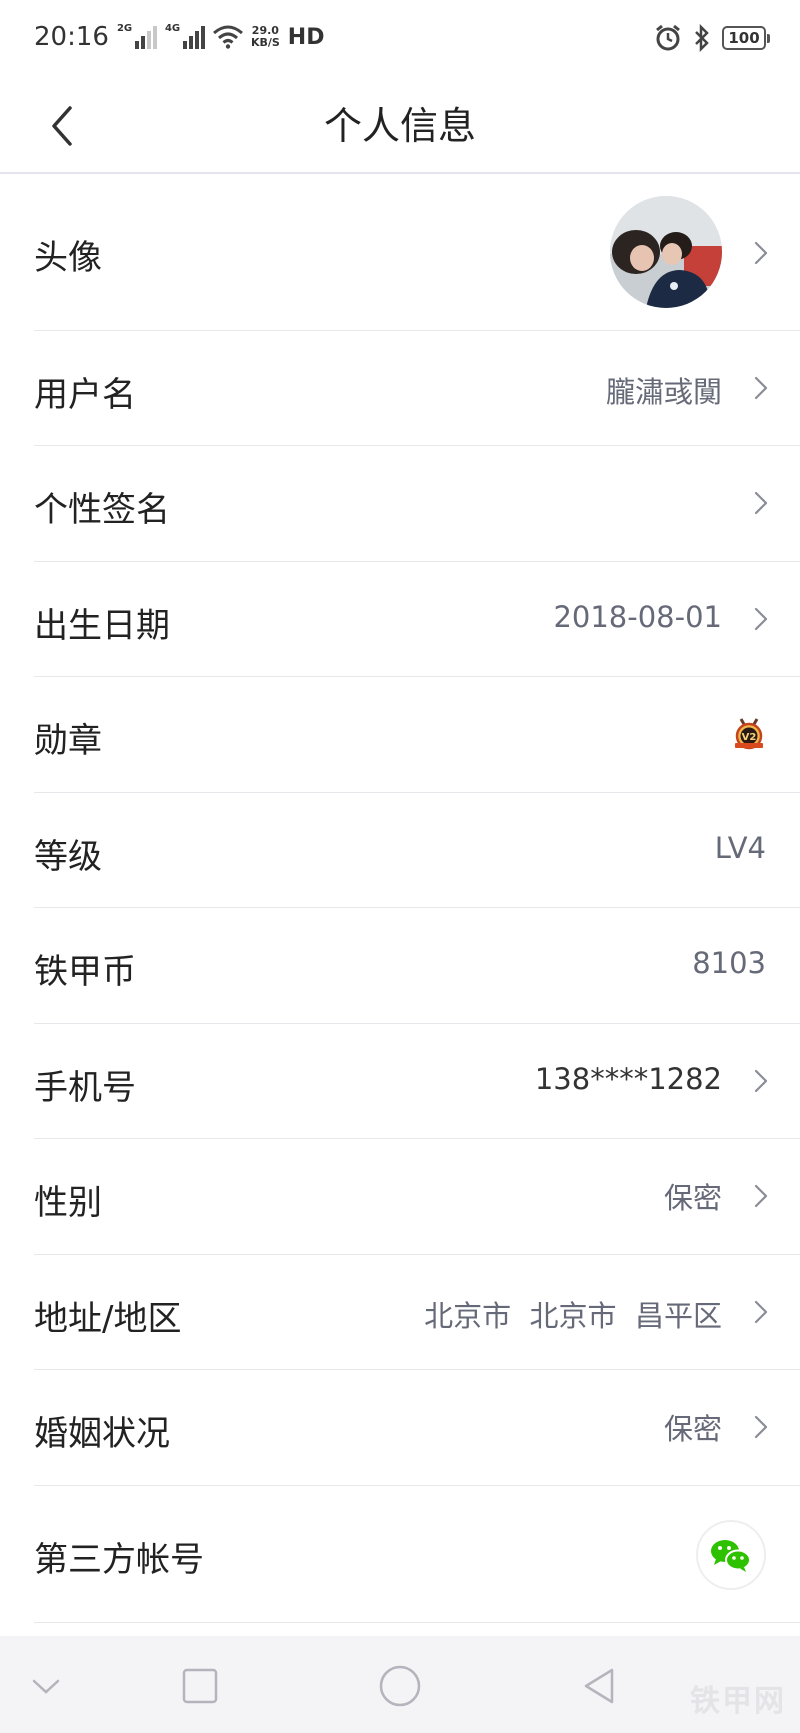  What do you see at coordinates (46, 1686) in the screenshot?
I see `collapse-icon` at bounding box center [46, 1686].